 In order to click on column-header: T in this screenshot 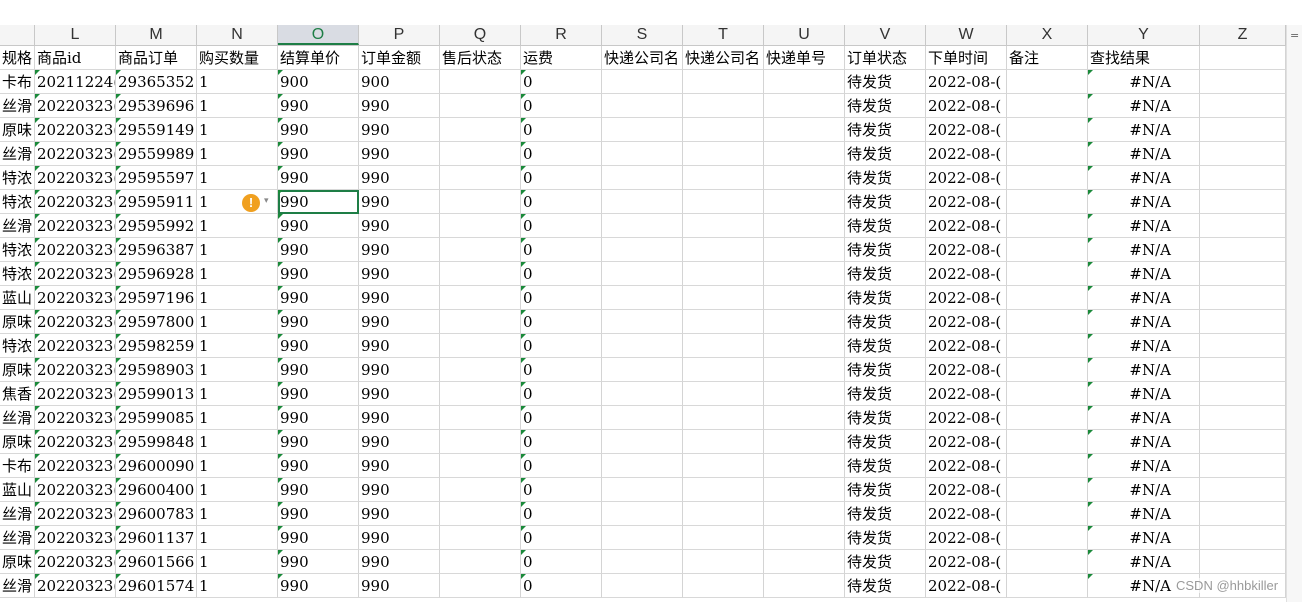, I will do `click(723, 35)`.